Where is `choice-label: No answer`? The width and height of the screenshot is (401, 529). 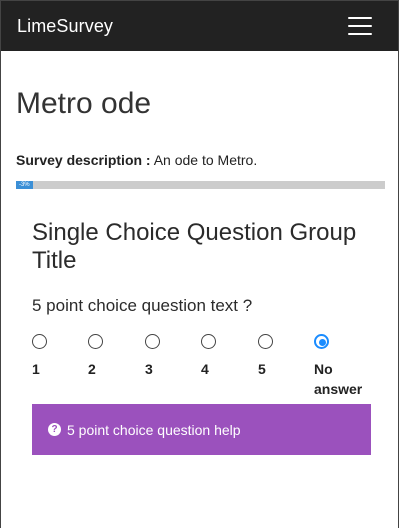
choice-label: No answer is located at coordinates (338, 379).